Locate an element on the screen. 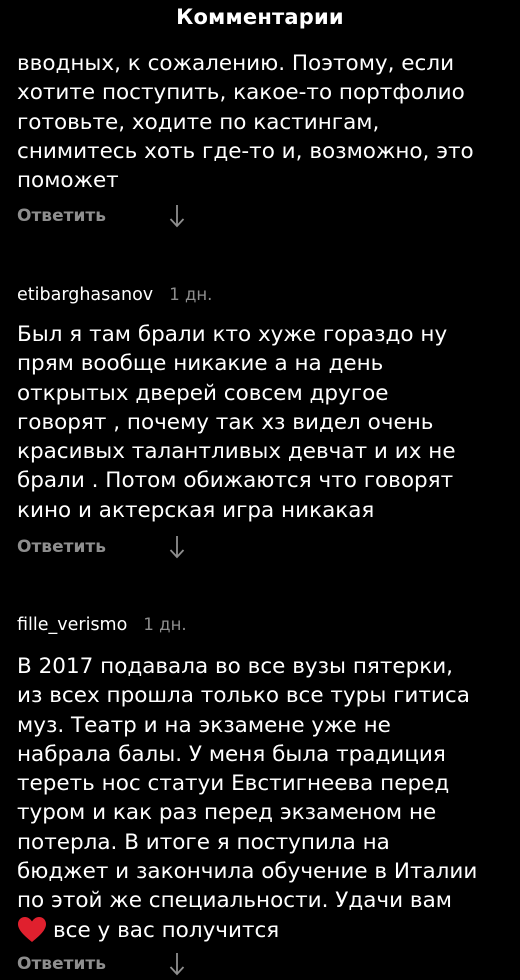 Image resolution: width=520 pixels, height=980 pixels. comment-line: готовьте, ходите по кастингам, is located at coordinates (198, 122).